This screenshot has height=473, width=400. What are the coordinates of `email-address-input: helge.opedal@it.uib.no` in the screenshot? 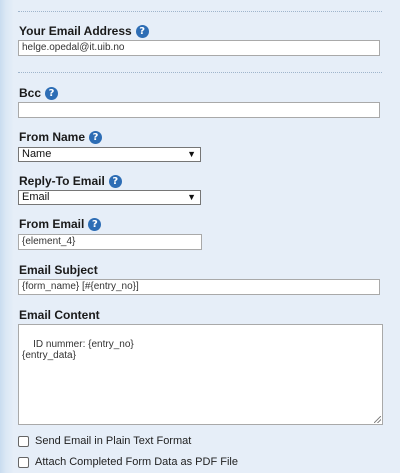 It's located at (199, 48).